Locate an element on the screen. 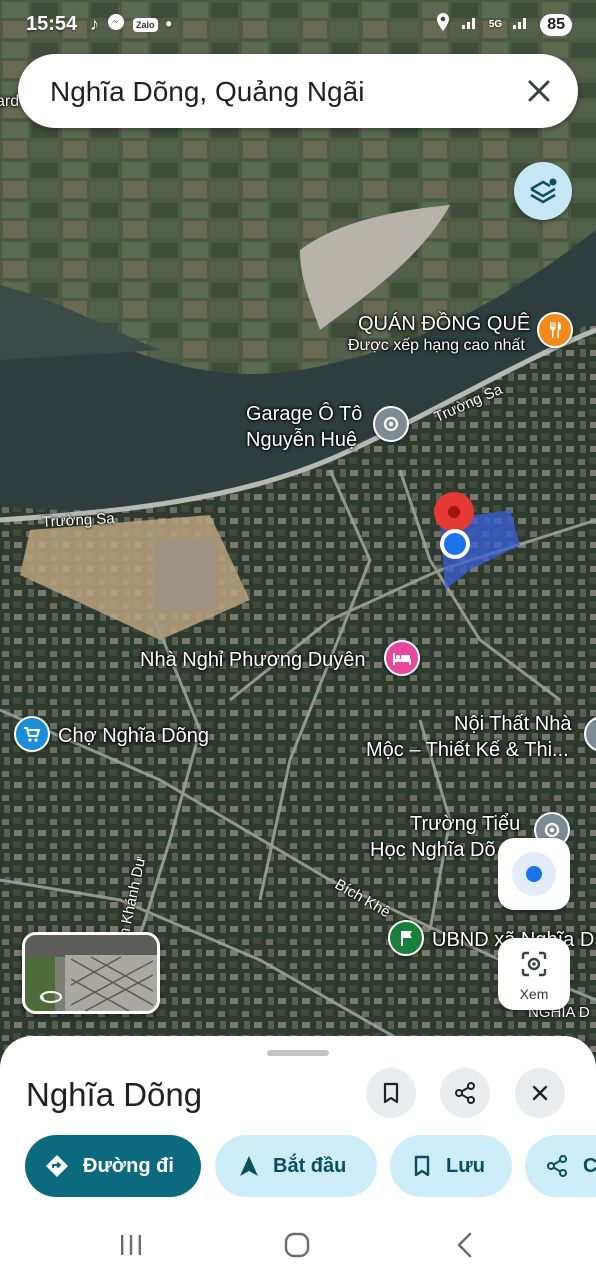 The image size is (596, 1280). directions-button: Đường đi is located at coordinates (113, 1166).